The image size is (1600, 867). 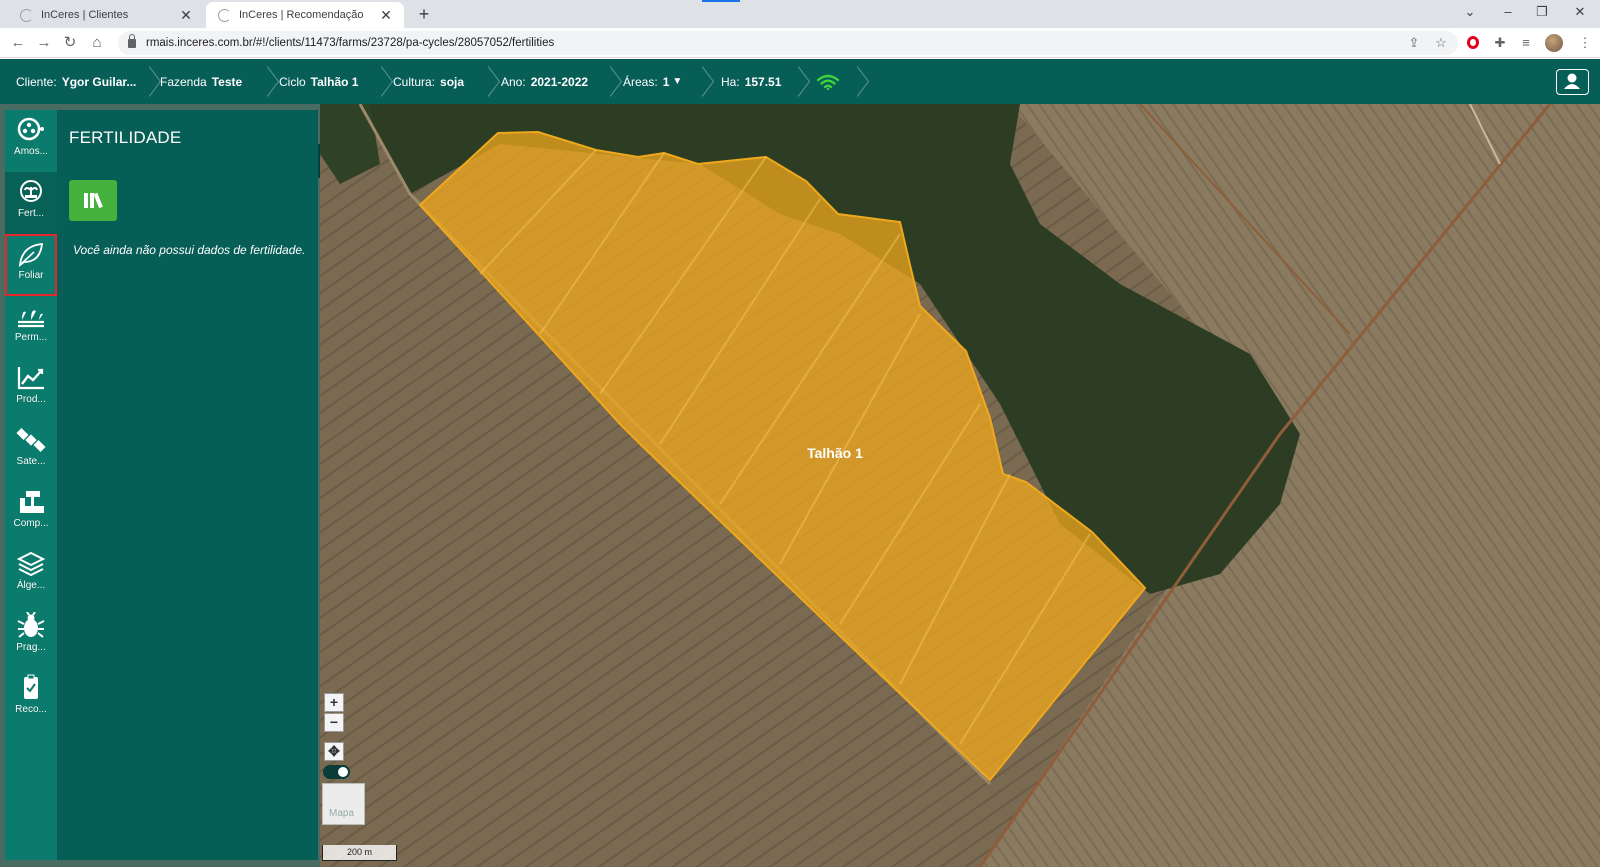 What do you see at coordinates (1470, 12) in the screenshot?
I see `tab-search-icon: ⌄` at bounding box center [1470, 12].